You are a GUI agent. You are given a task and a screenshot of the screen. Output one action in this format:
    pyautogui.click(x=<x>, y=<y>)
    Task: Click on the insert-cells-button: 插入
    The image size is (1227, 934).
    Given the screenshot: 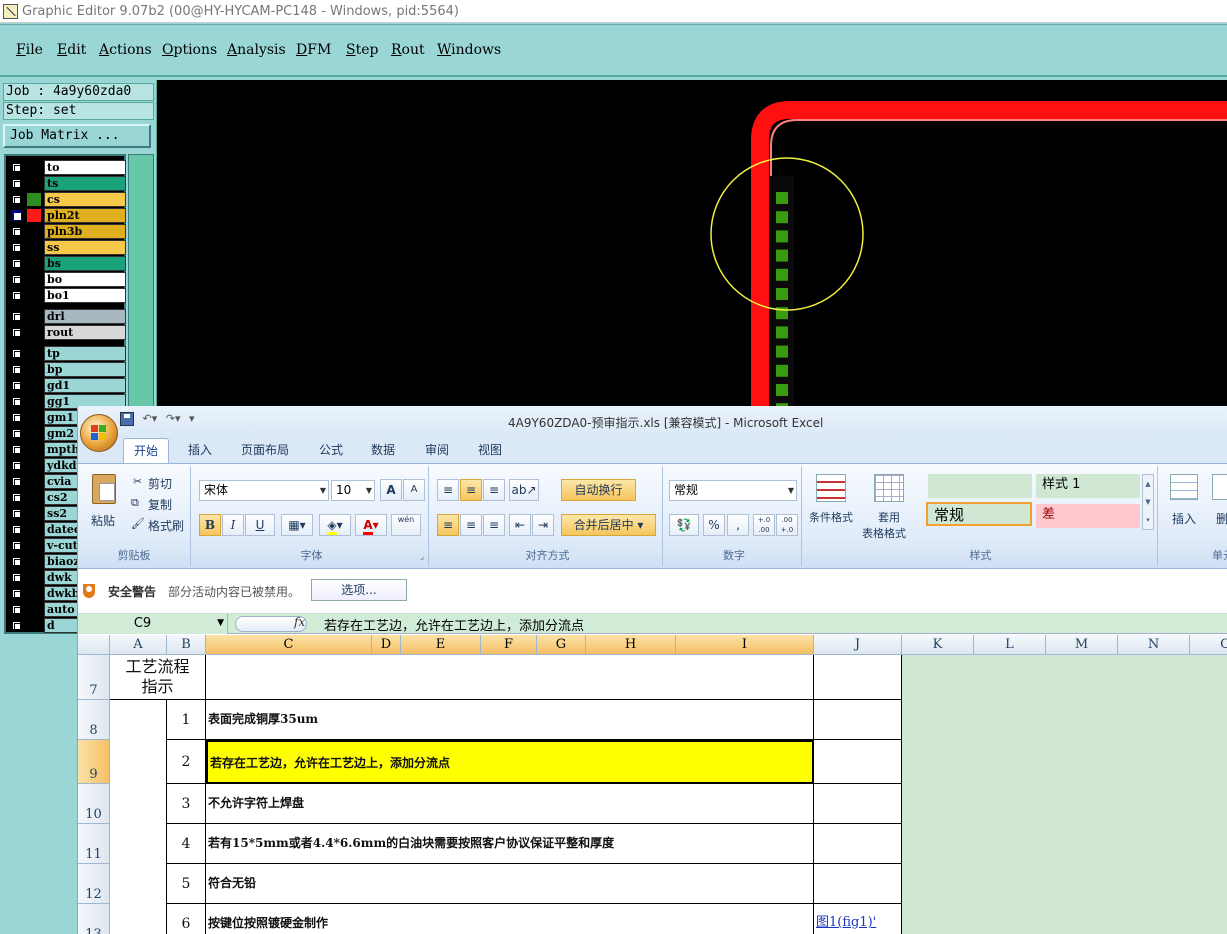 What is the action you would take?
    pyautogui.click(x=1184, y=518)
    